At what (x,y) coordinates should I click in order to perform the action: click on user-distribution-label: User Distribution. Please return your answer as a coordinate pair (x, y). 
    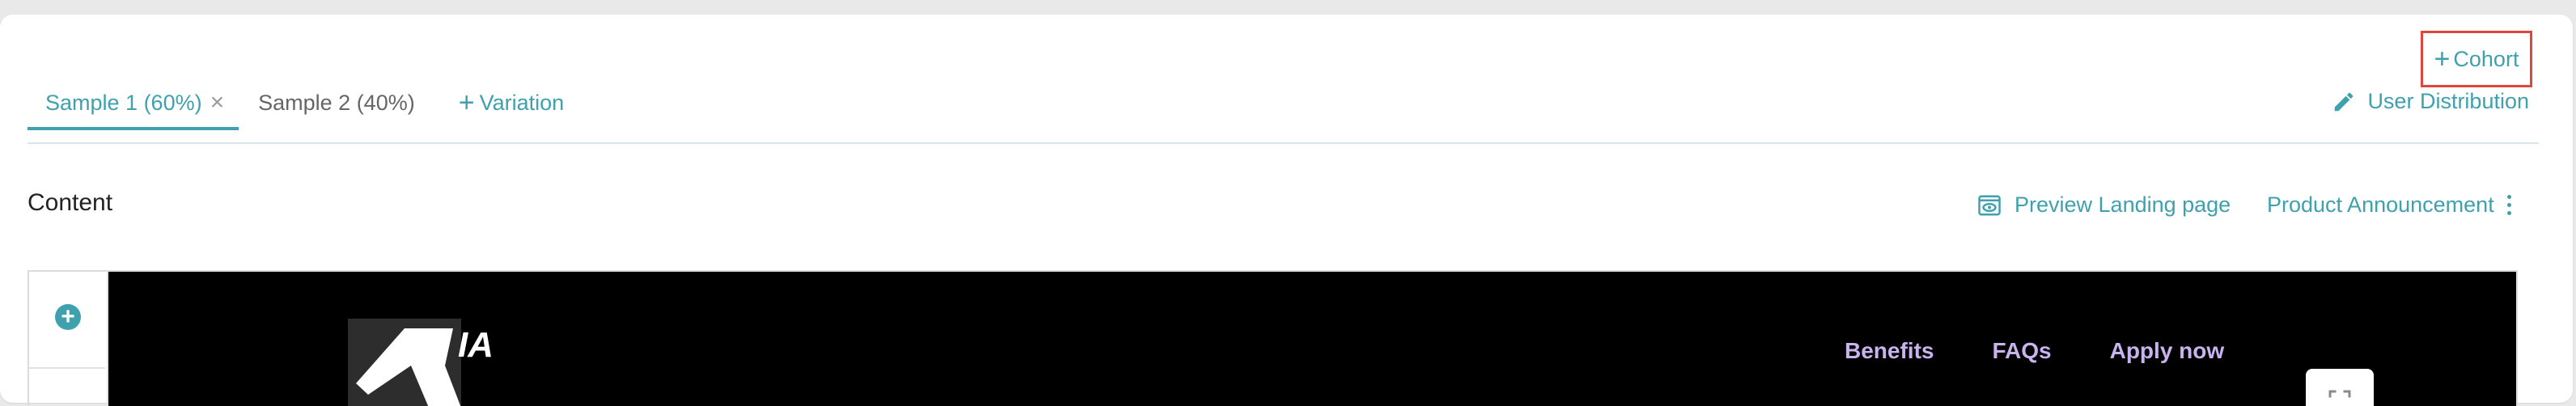
    Looking at the image, I should click on (2448, 101).